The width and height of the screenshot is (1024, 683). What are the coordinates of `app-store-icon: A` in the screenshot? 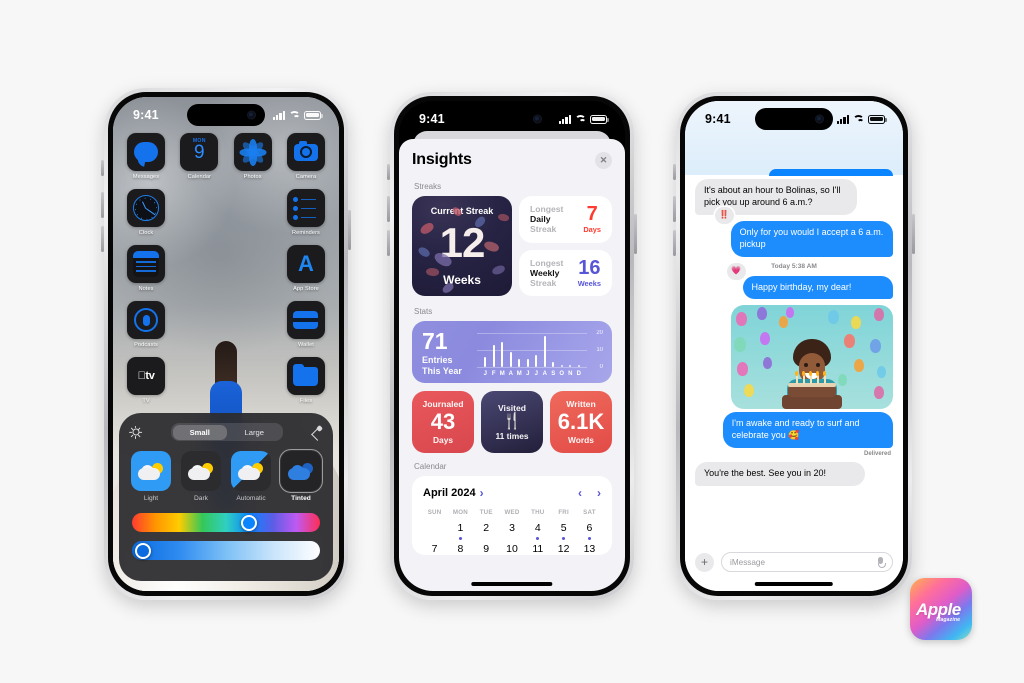 It's located at (305, 264).